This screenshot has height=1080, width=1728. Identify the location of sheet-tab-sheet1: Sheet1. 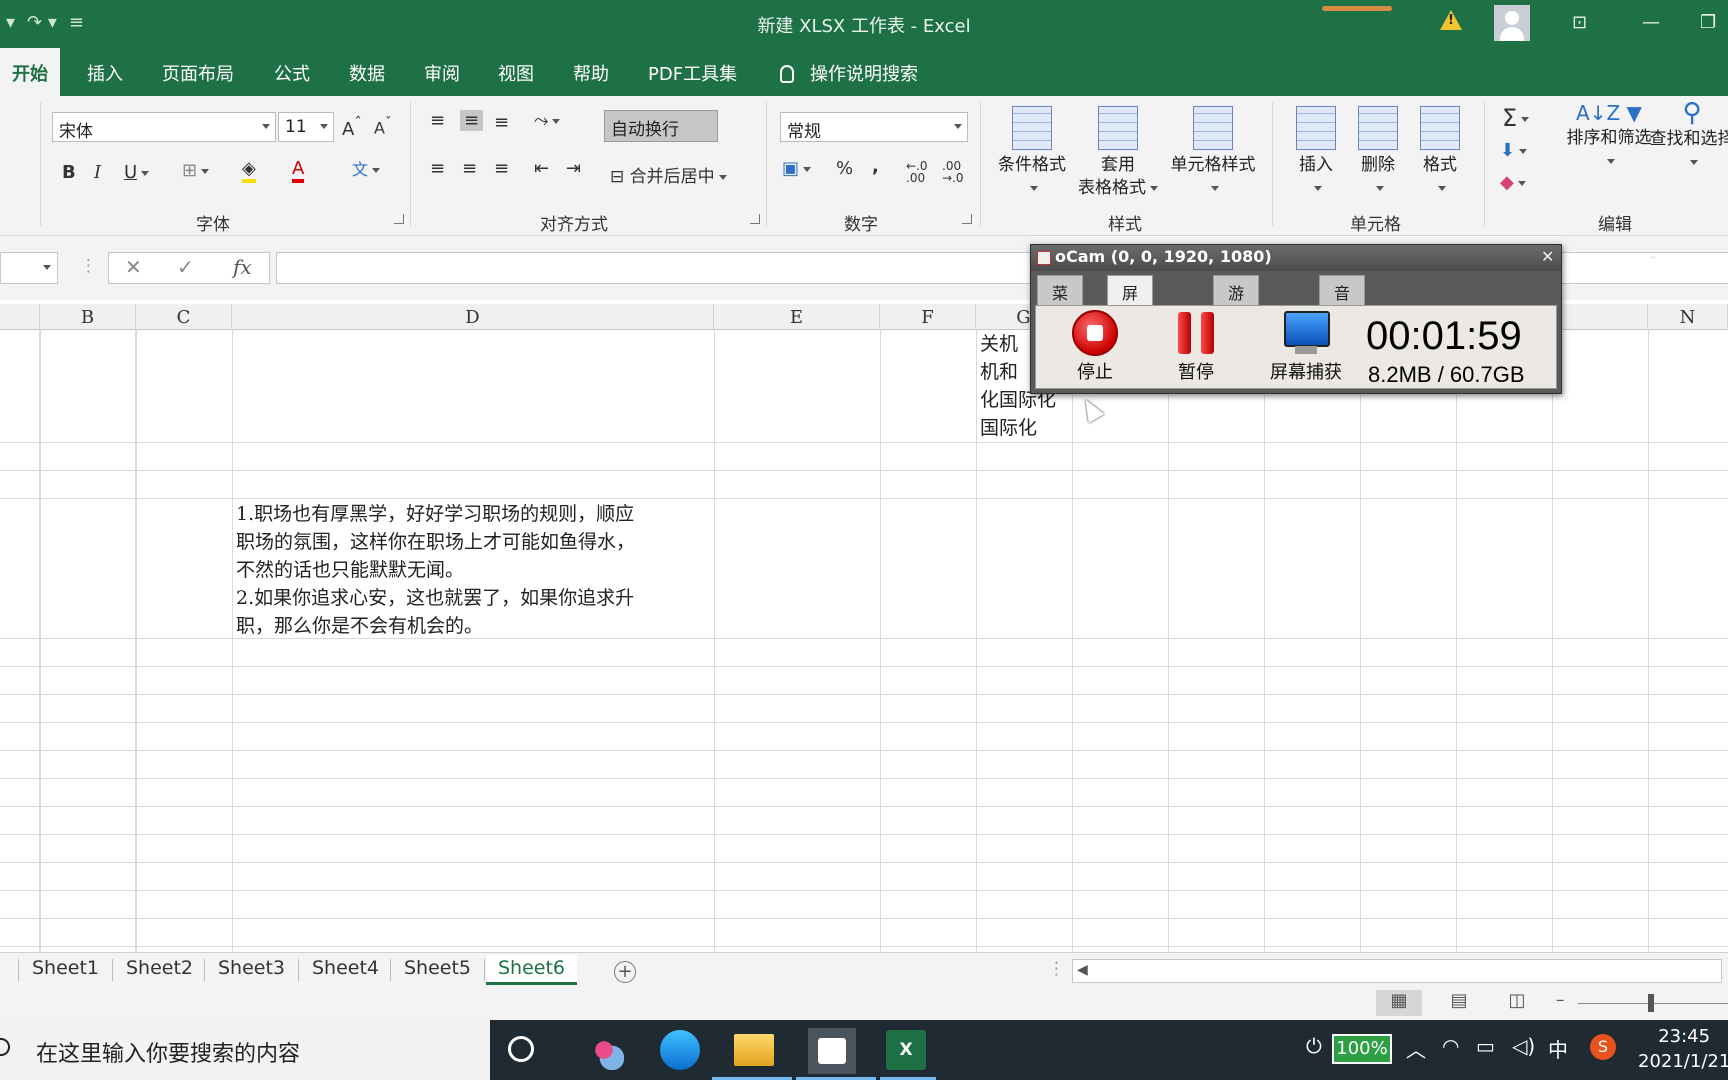
(65, 970).